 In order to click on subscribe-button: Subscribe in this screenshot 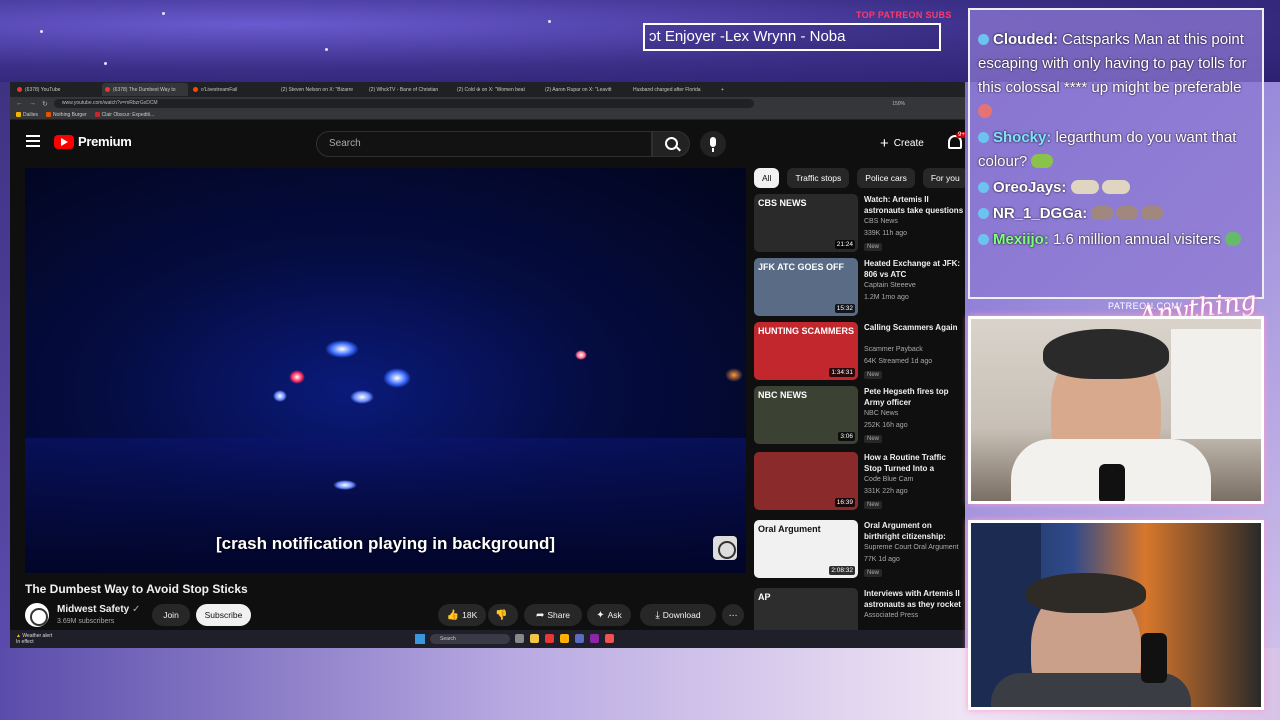, I will do `click(223, 615)`.